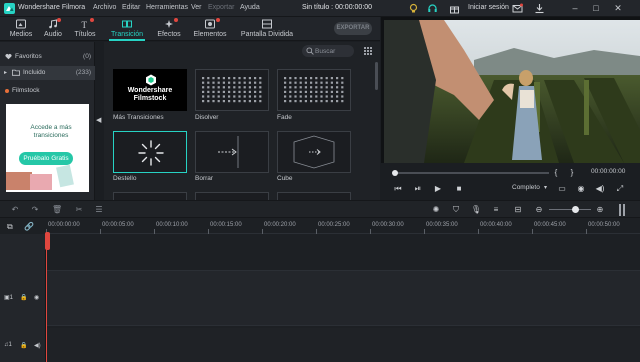 Image resolution: width=640 pixels, height=362 pixels. What do you see at coordinates (7, 91) in the screenshot?
I see `filmstock-dot-icon` at bounding box center [7, 91].